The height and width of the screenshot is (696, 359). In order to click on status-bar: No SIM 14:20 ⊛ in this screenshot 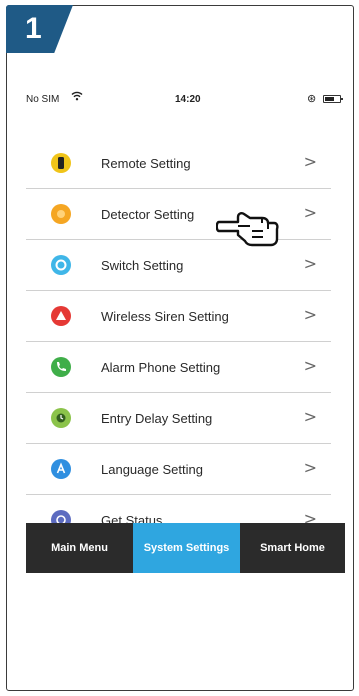, I will do `click(184, 101)`.